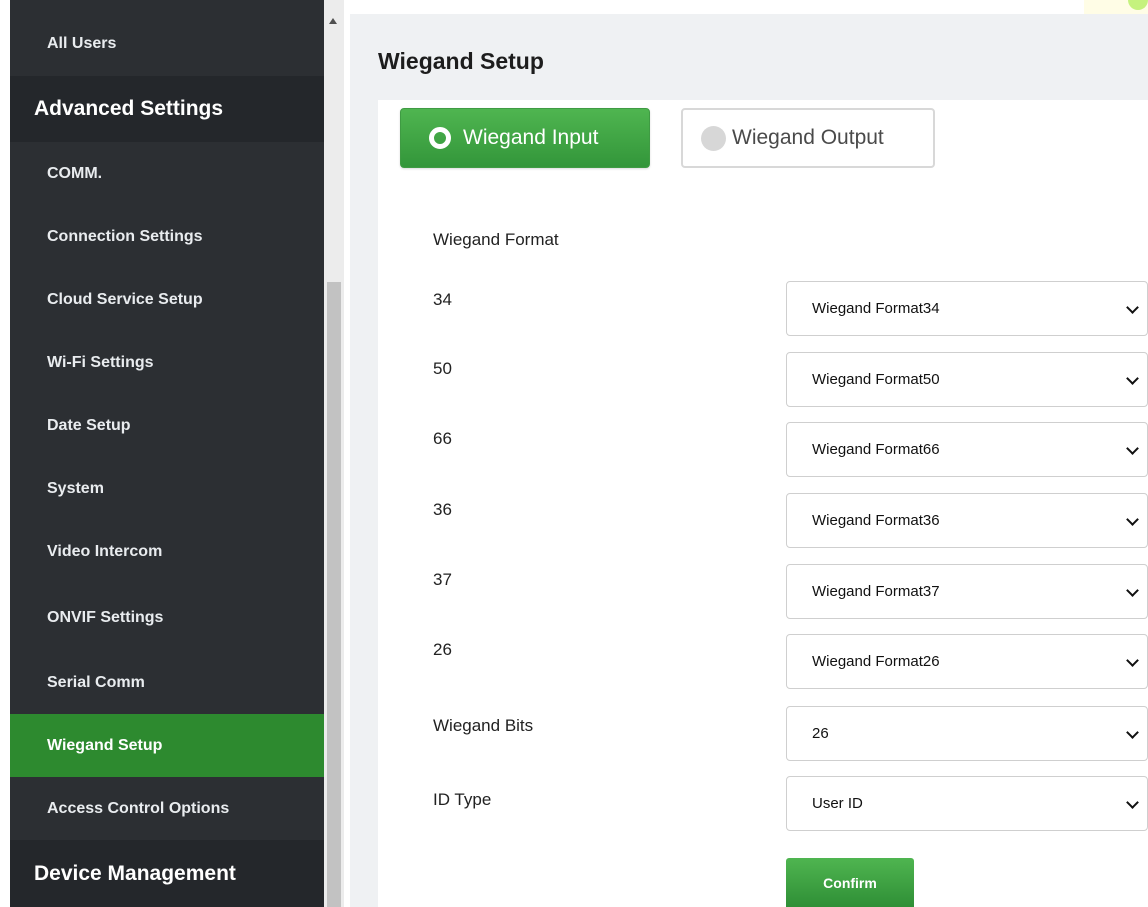  I want to click on sidebar-item-access-control-options: Access Control Options, so click(167, 808).